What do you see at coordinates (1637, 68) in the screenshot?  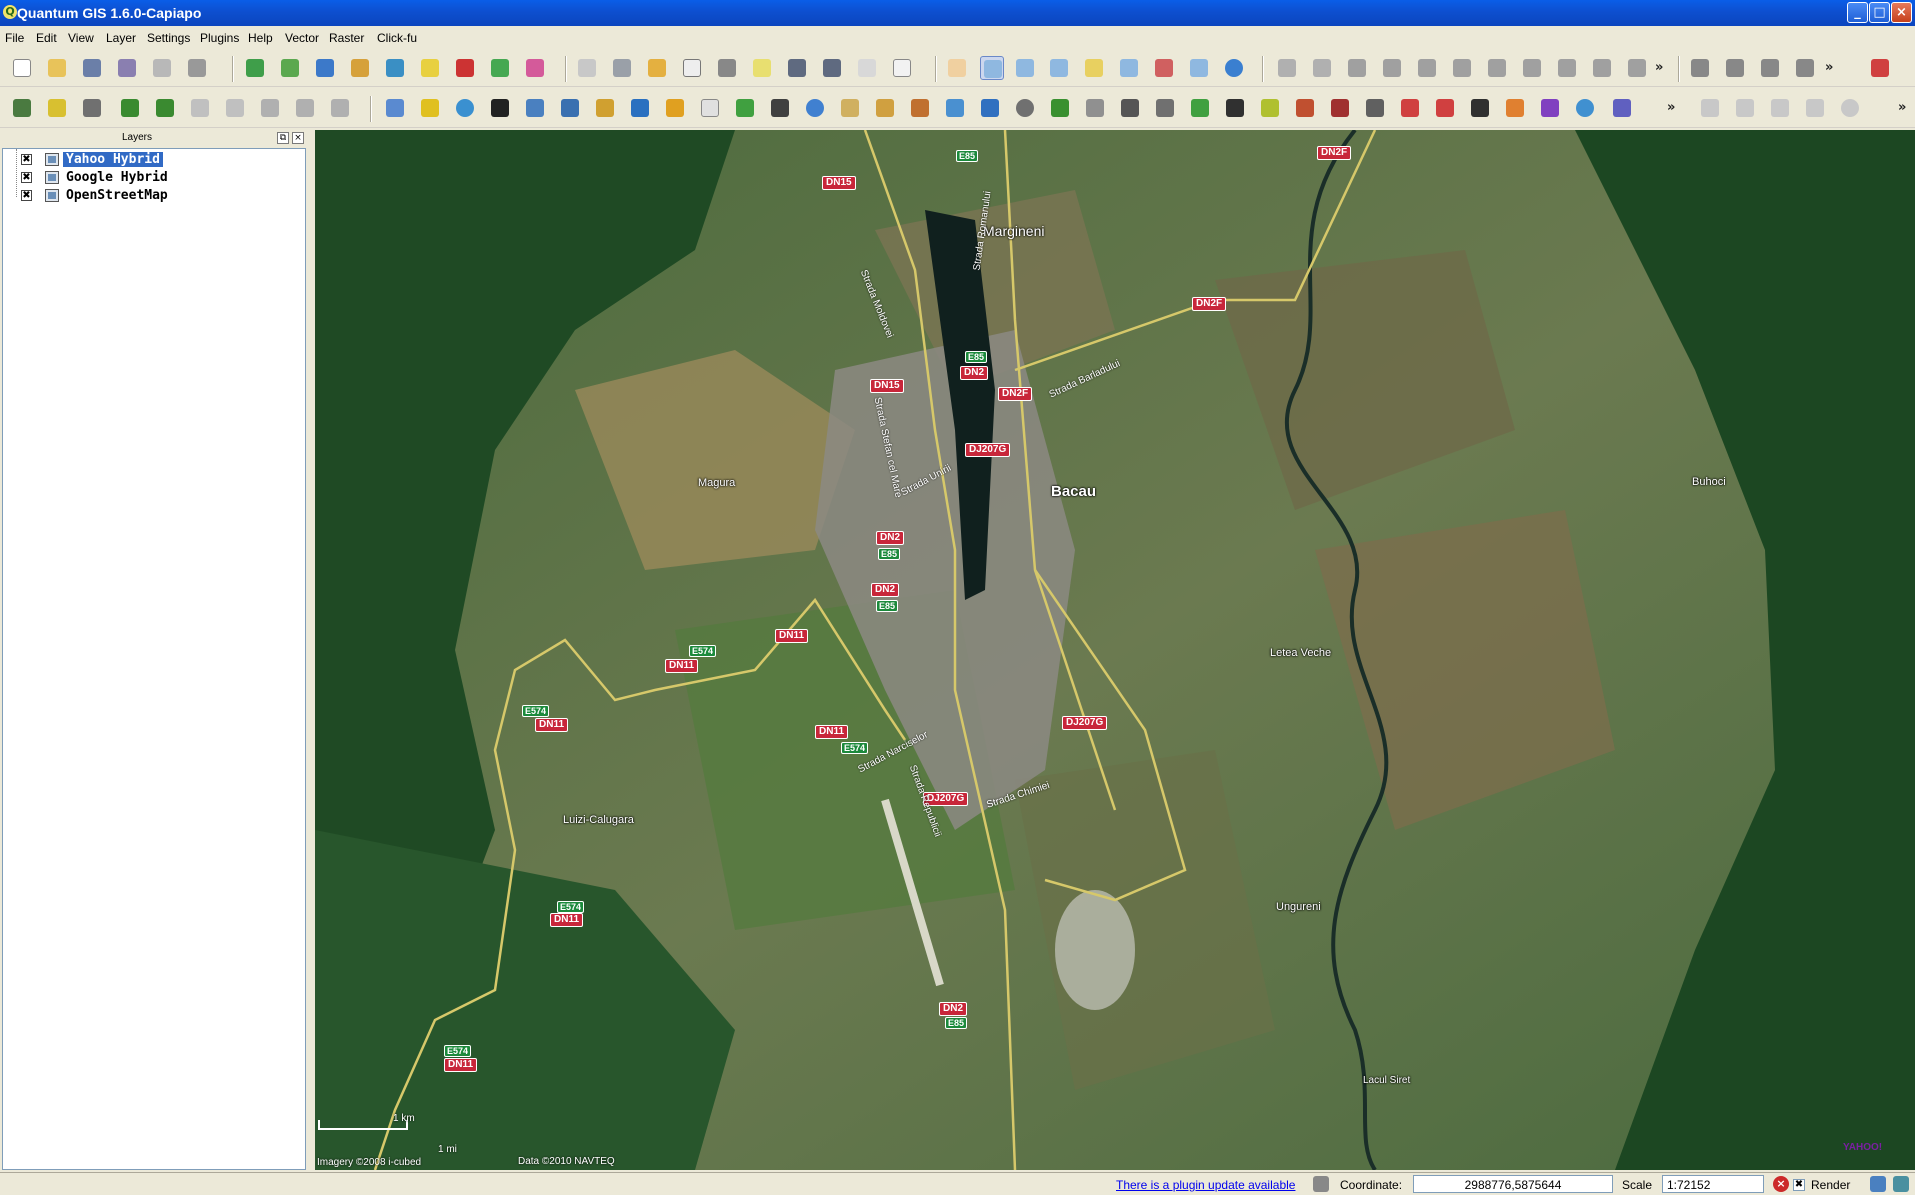 I see `rotate-point-icon` at bounding box center [1637, 68].